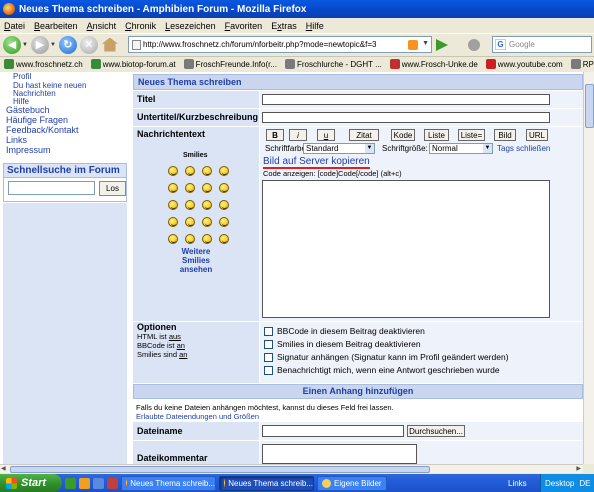  What do you see at coordinates (37, 120) in the screenshot?
I see `sidebar-link: Häufige Fragen` at bounding box center [37, 120].